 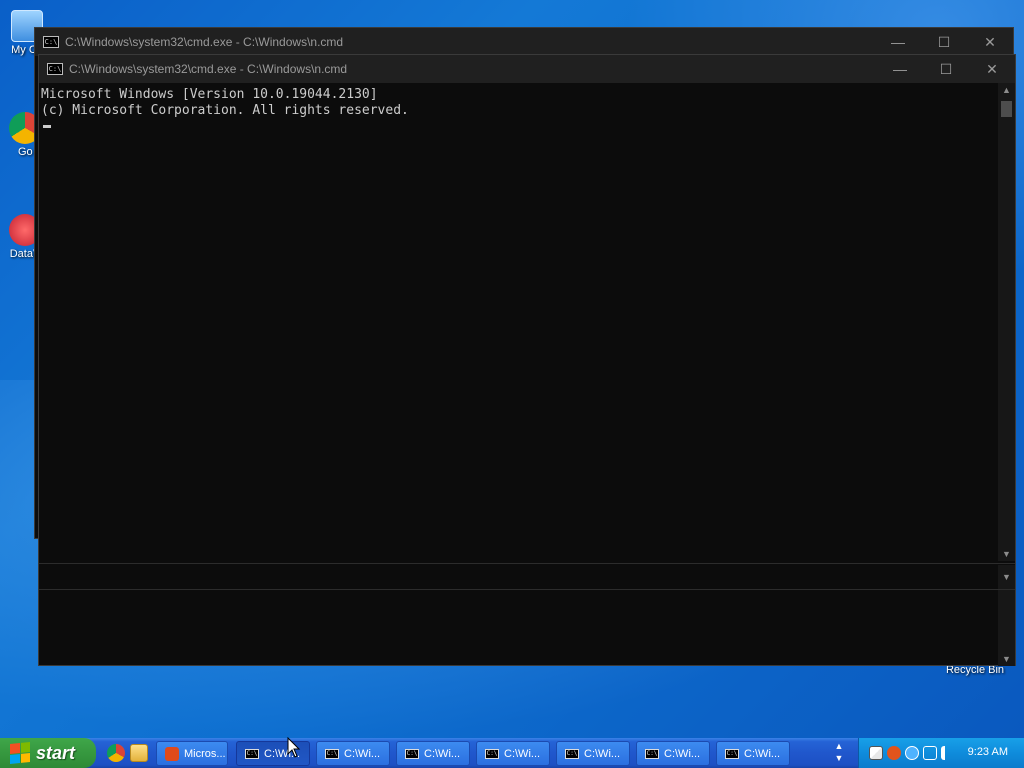 What do you see at coordinates (47, 126) in the screenshot?
I see `text-cursor` at bounding box center [47, 126].